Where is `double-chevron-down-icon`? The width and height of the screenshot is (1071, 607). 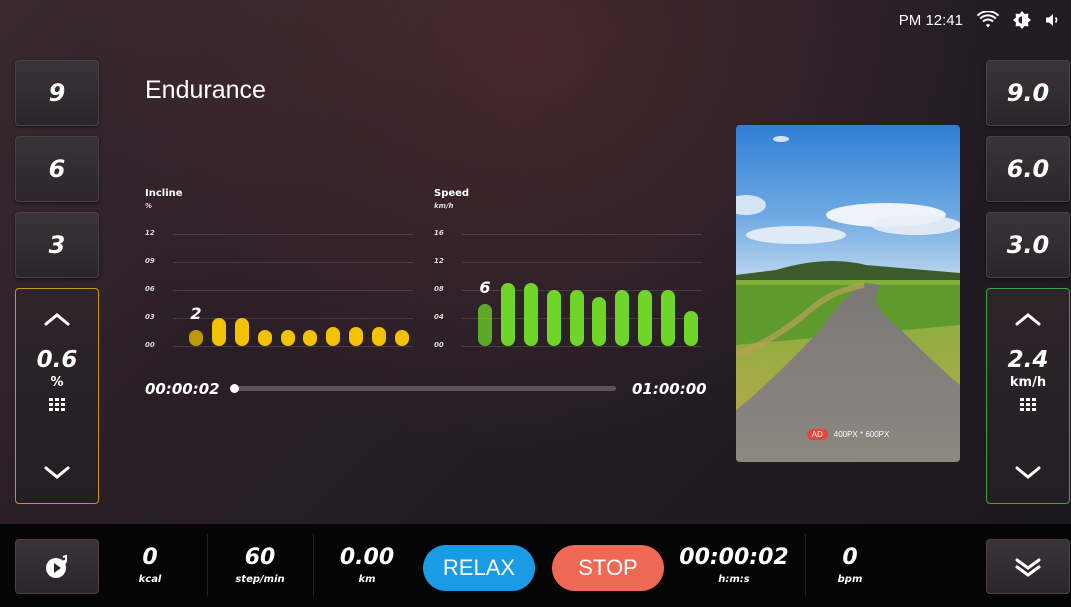
double-chevron-down-icon is located at coordinates (1028, 567).